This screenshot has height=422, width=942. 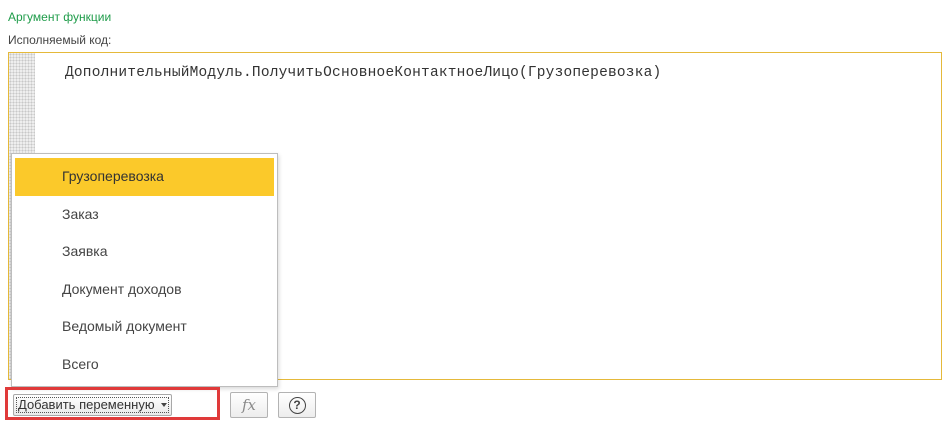 What do you see at coordinates (144, 290) in the screenshot?
I see `dropdown-item: Документ доходов` at bounding box center [144, 290].